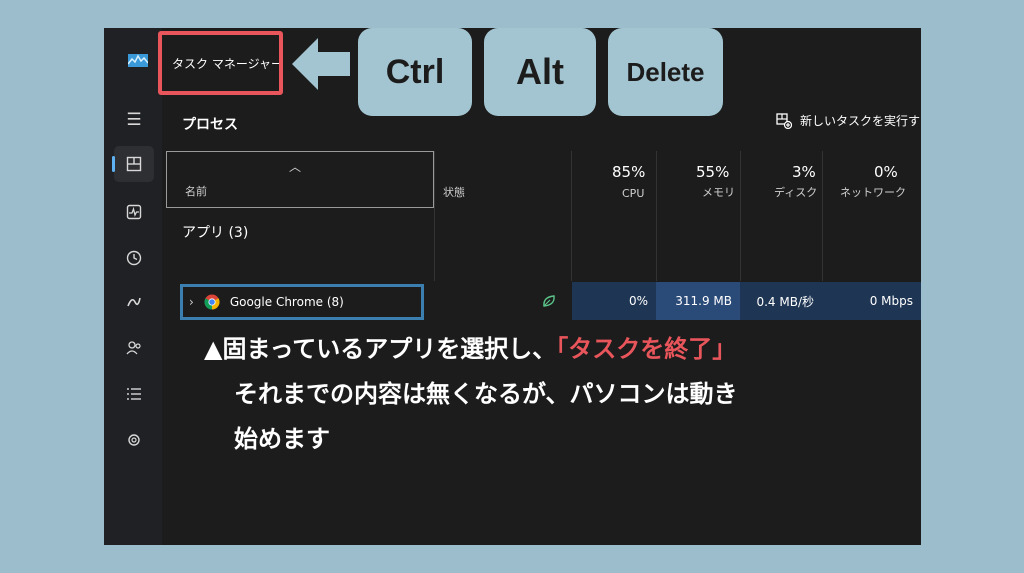 This screenshot has width=1024, height=573. What do you see at coordinates (795, 192) in the screenshot?
I see `column-disk-label: ディスク` at bounding box center [795, 192].